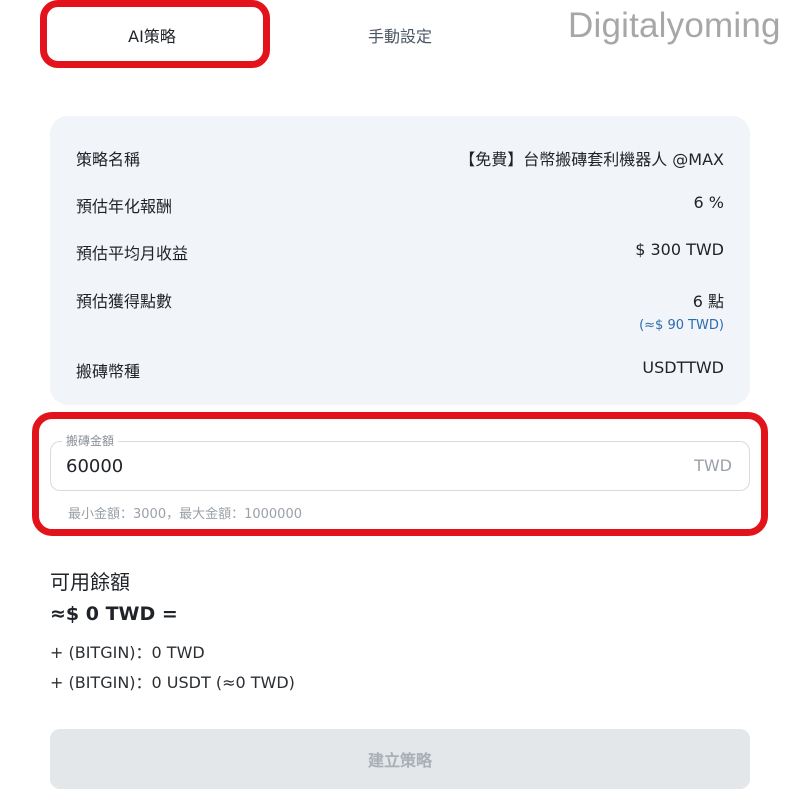 This screenshot has width=800, height=800. What do you see at coordinates (683, 367) in the screenshot?
I see `coin-value: USDTTWD` at bounding box center [683, 367].